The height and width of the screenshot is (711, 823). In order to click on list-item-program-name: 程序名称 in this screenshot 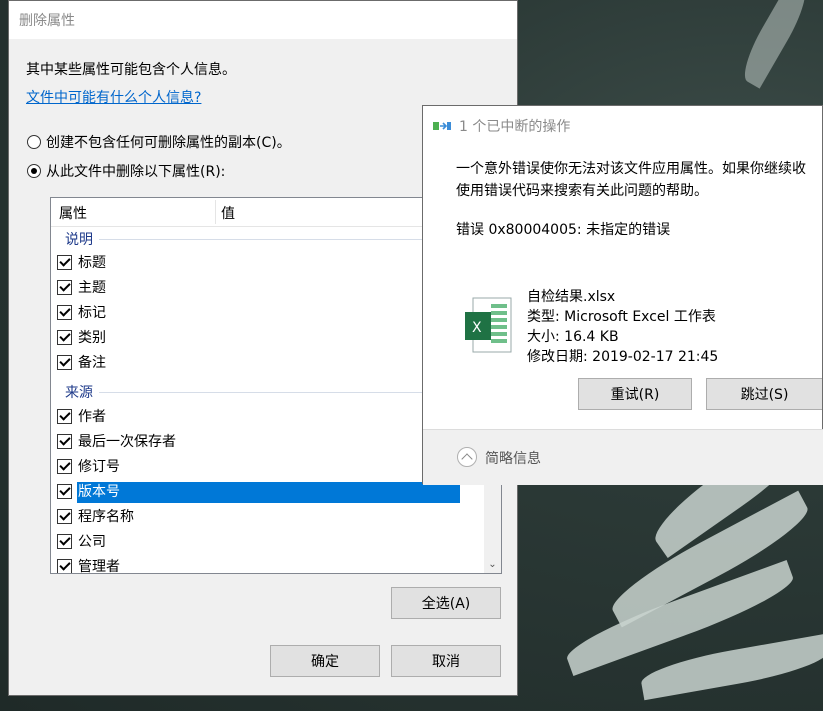, I will do `click(266, 517)`.